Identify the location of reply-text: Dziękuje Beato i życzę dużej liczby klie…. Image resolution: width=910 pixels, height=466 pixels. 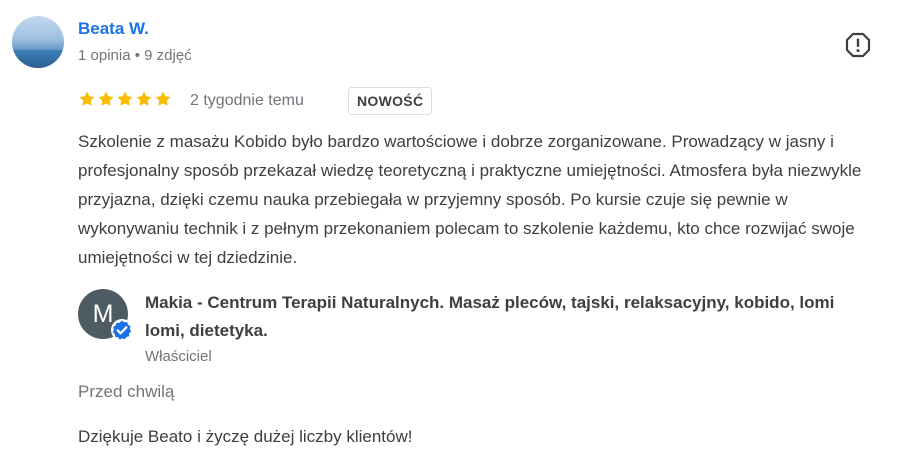
(245, 436).